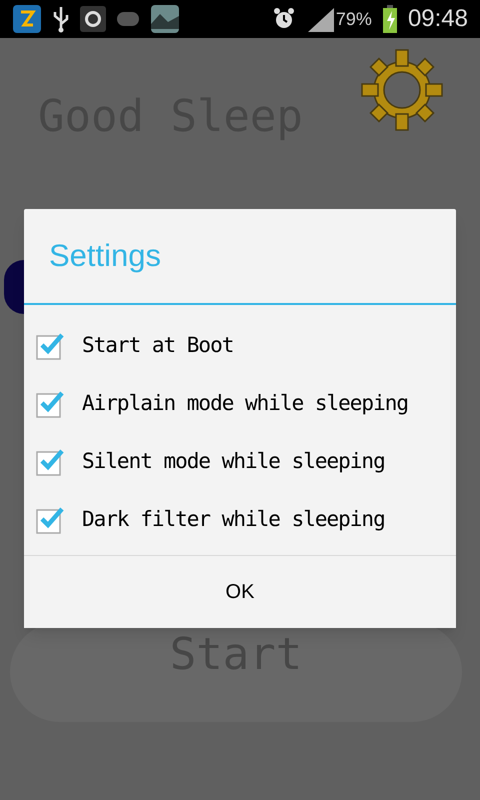 This screenshot has height=800, width=480. I want to click on photo-icon, so click(165, 19).